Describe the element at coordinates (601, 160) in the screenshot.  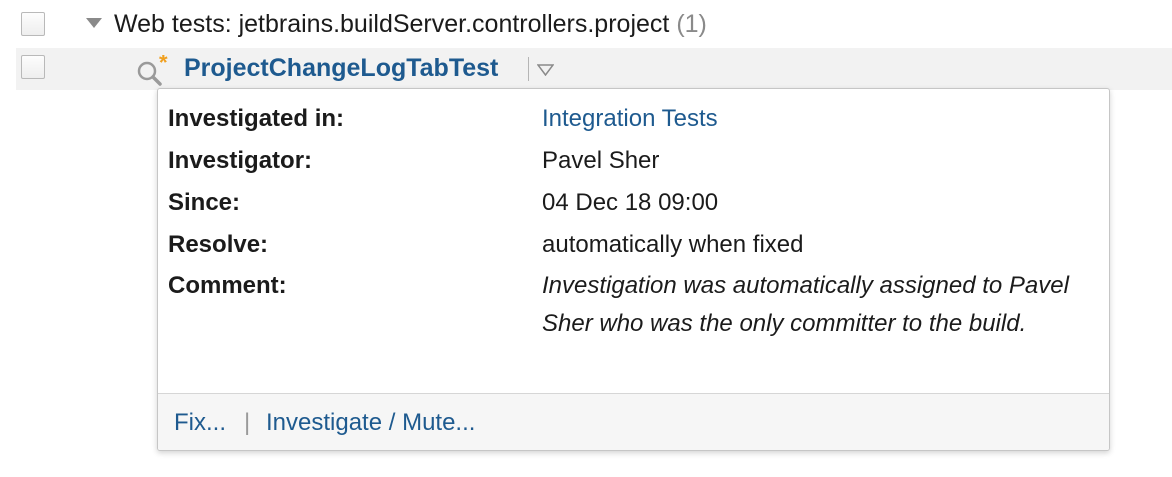
I see `investigator-value: Pavel Sher` at that location.